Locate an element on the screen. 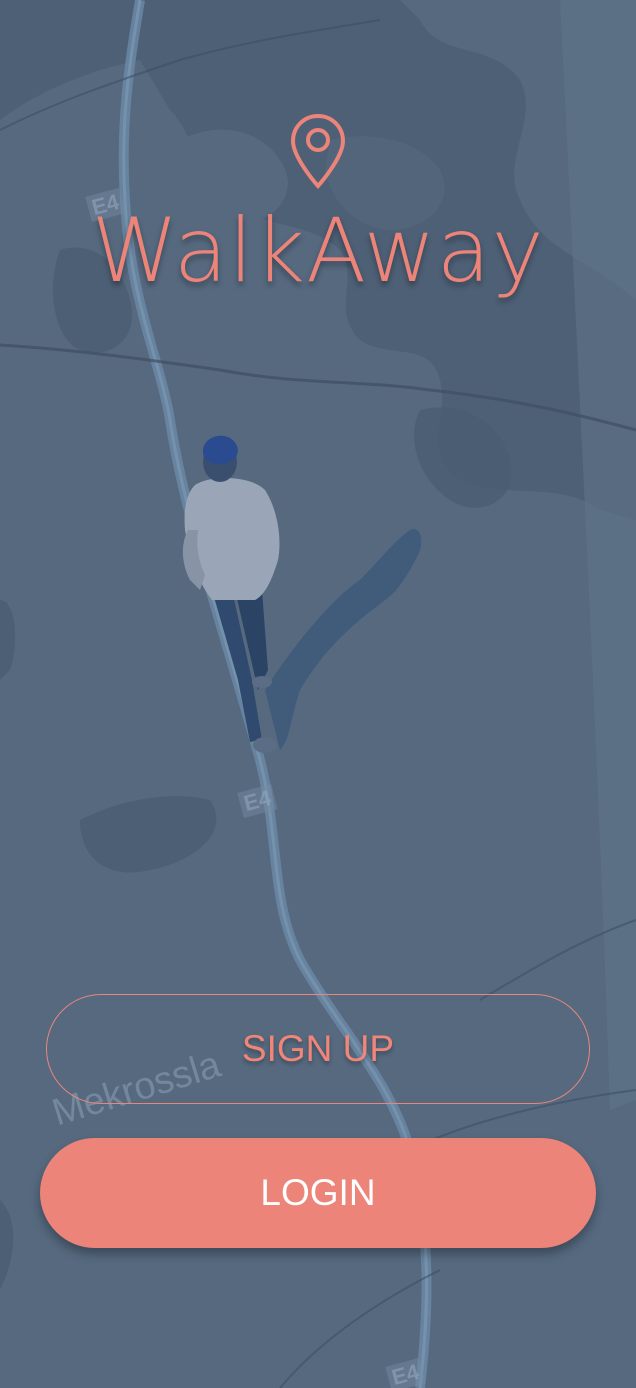 The width and height of the screenshot is (636, 1388). login-button: LOGIN is located at coordinates (318, 1193).